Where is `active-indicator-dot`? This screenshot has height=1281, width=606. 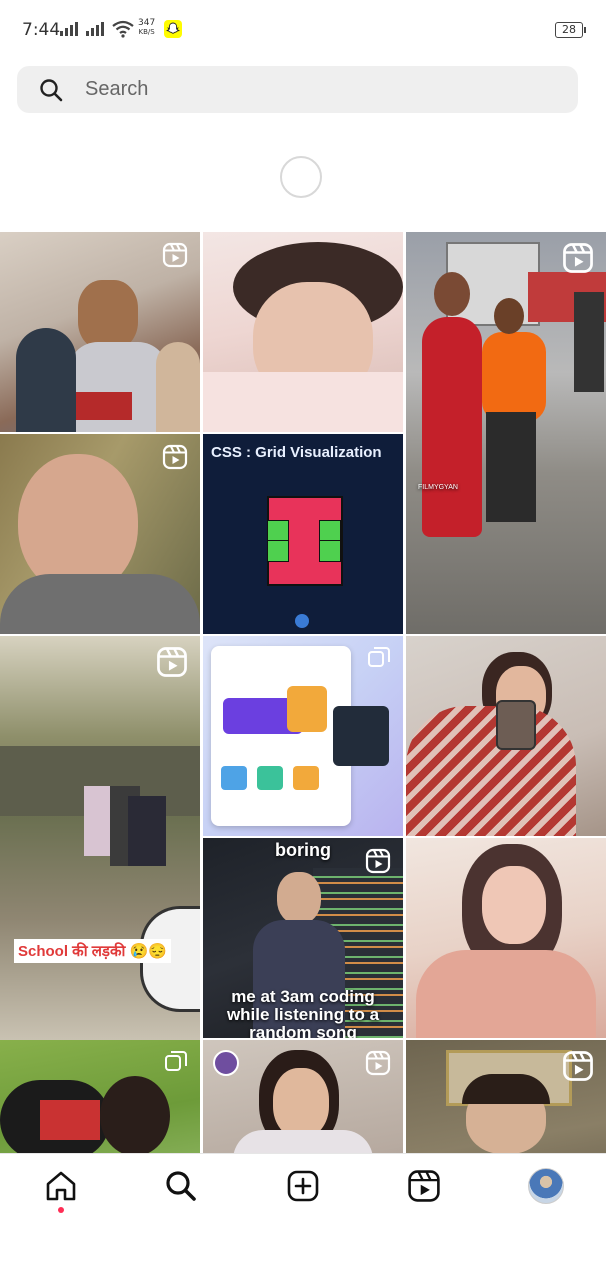
active-indicator-dot is located at coordinates (61, 1210).